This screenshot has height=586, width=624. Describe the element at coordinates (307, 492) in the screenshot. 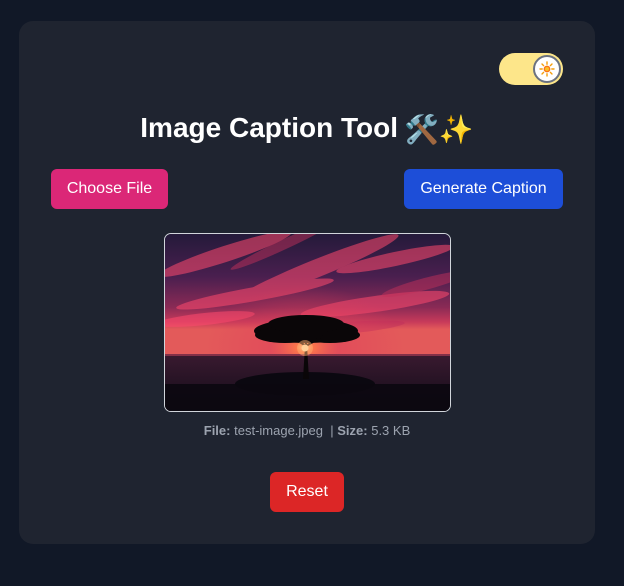

I see `reset-button: Reset` at that location.